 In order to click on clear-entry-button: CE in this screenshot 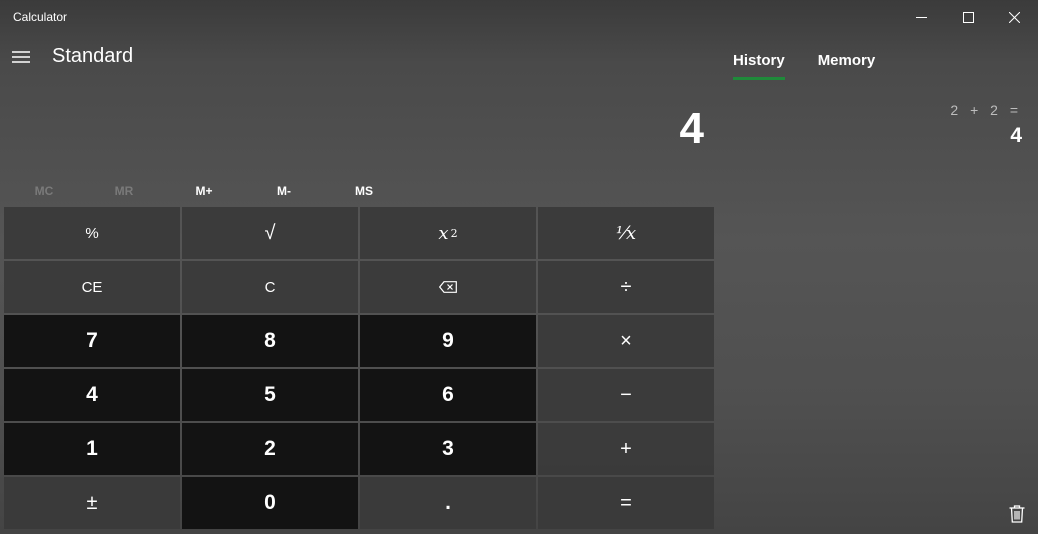, I will do `click(92, 287)`.